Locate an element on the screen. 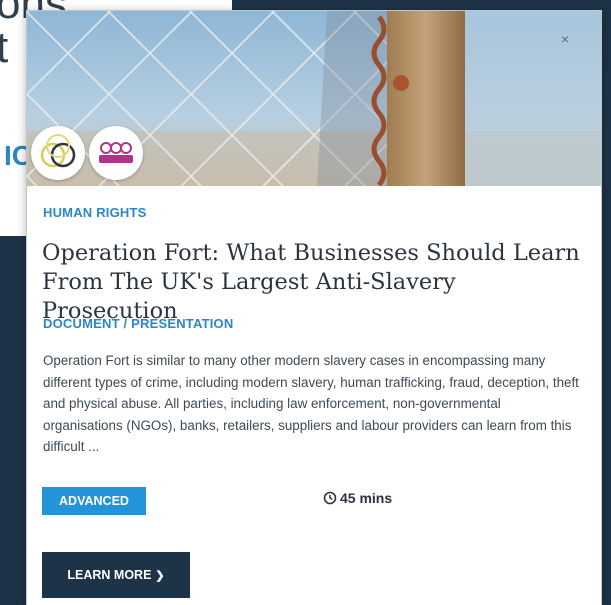 This screenshot has height=605, width=611. people-group-icon is located at coordinates (116, 152).